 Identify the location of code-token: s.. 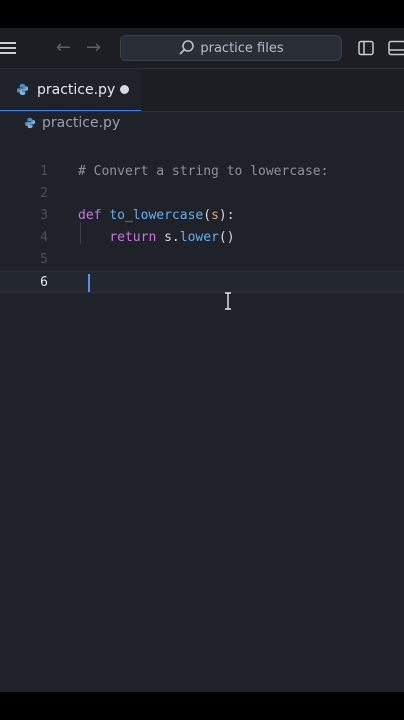
(168, 237).